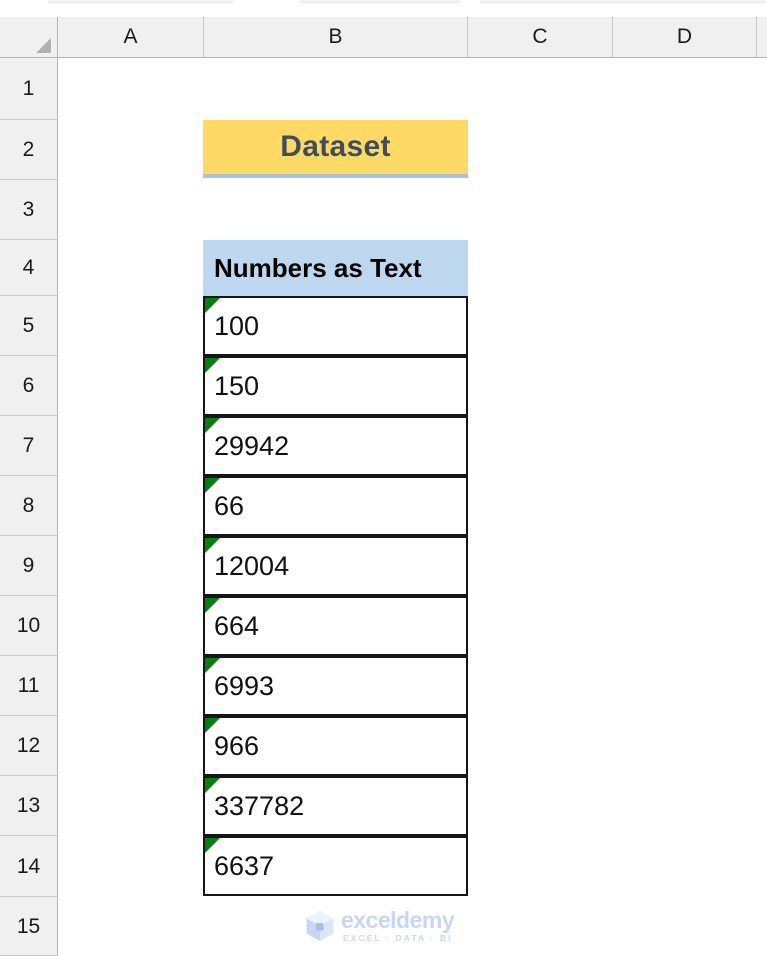  Describe the element at coordinates (28, 926) in the screenshot. I see `row-header-15: 15` at that location.